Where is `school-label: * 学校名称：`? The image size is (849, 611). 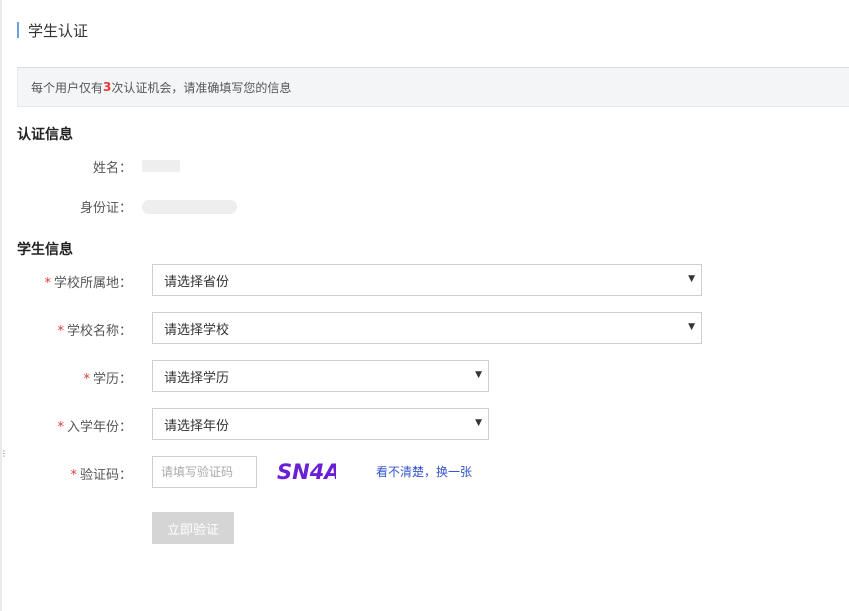
school-label: * 学校名称： is located at coordinates (66, 329).